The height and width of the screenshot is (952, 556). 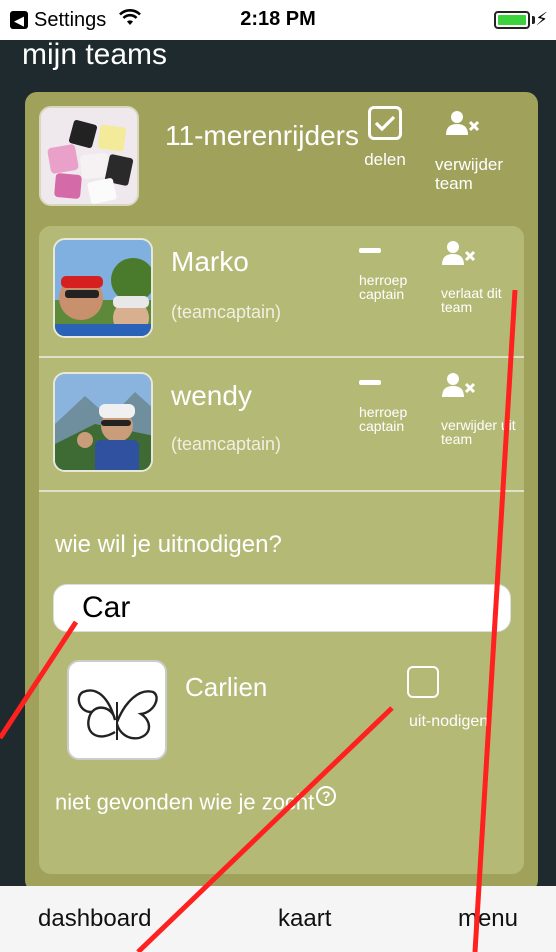 I want to click on team-photo, so click(x=89, y=156).